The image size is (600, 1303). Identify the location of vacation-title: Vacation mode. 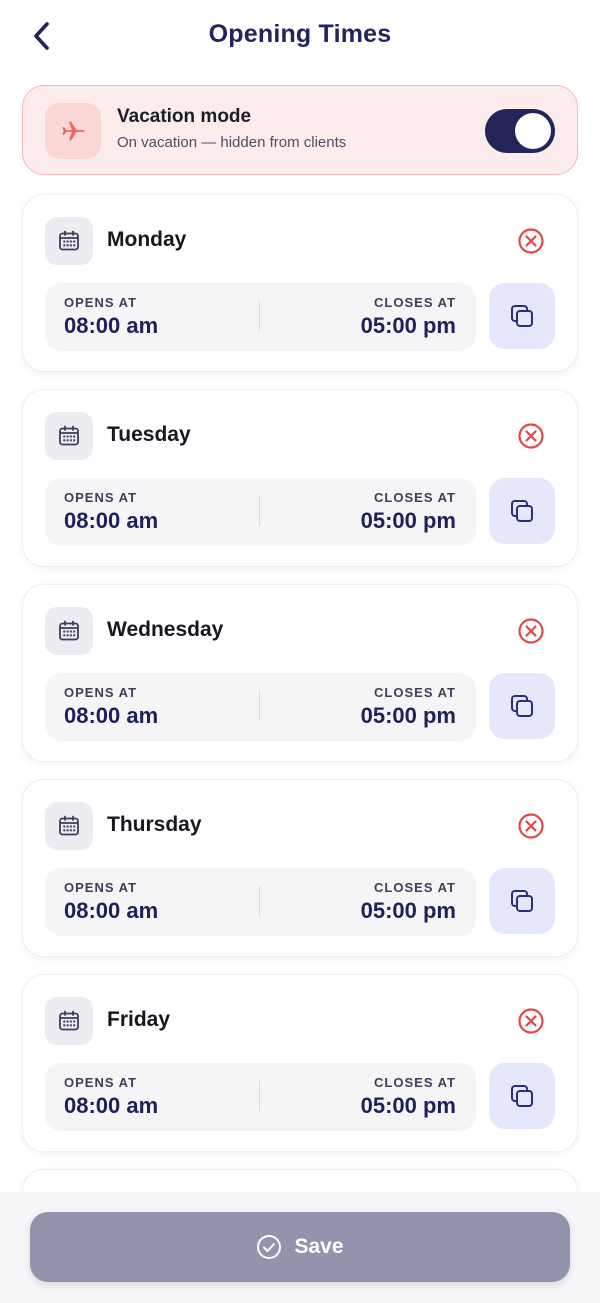
(184, 116).